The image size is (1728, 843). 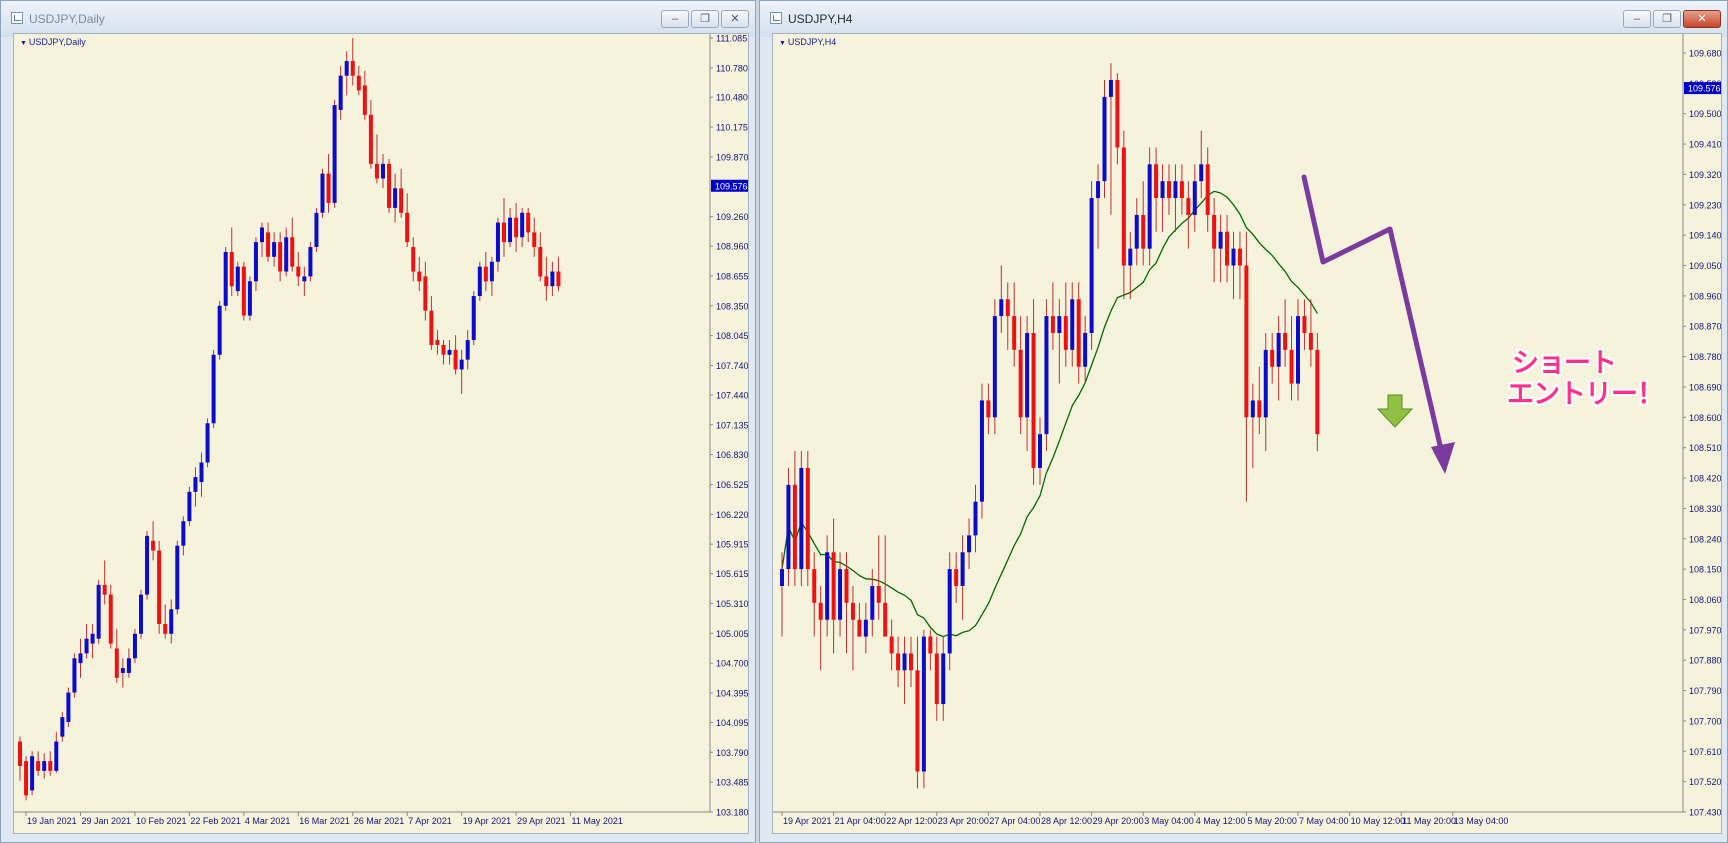 I want to click on y-tick-label: 108.350, so click(x=732, y=306).